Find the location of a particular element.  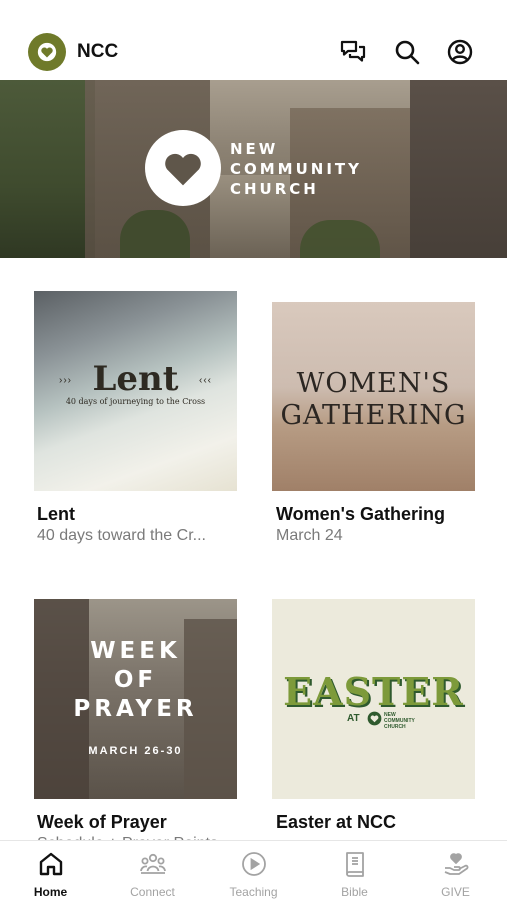

hero-logo-text: NEW COMMUNITY CHURCH is located at coordinates (296, 169).